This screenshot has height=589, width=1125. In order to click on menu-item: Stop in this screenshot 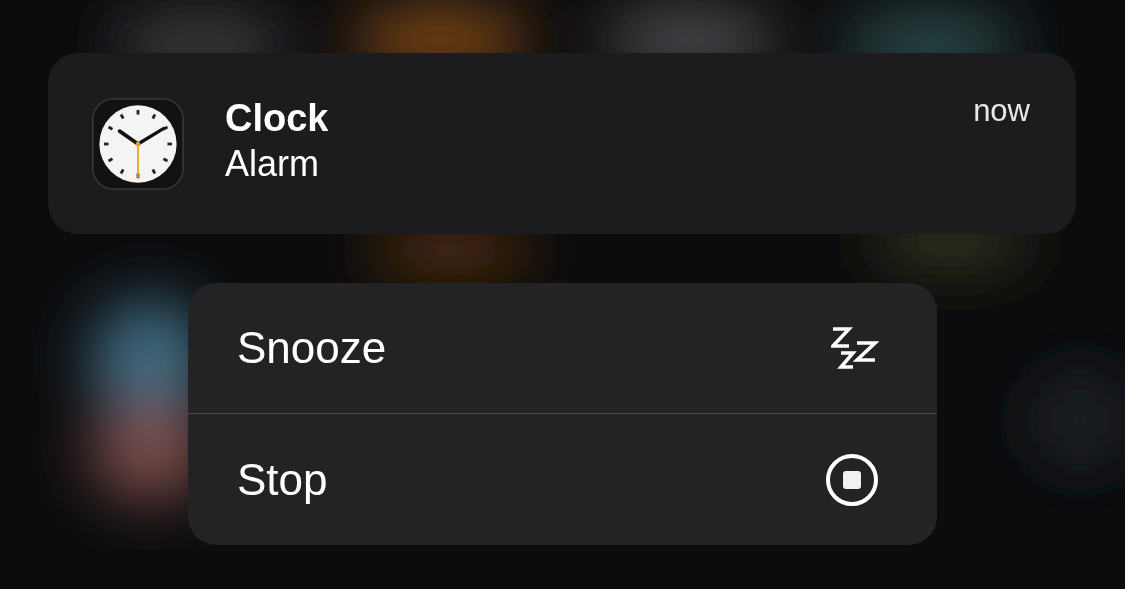, I will do `click(562, 479)`.